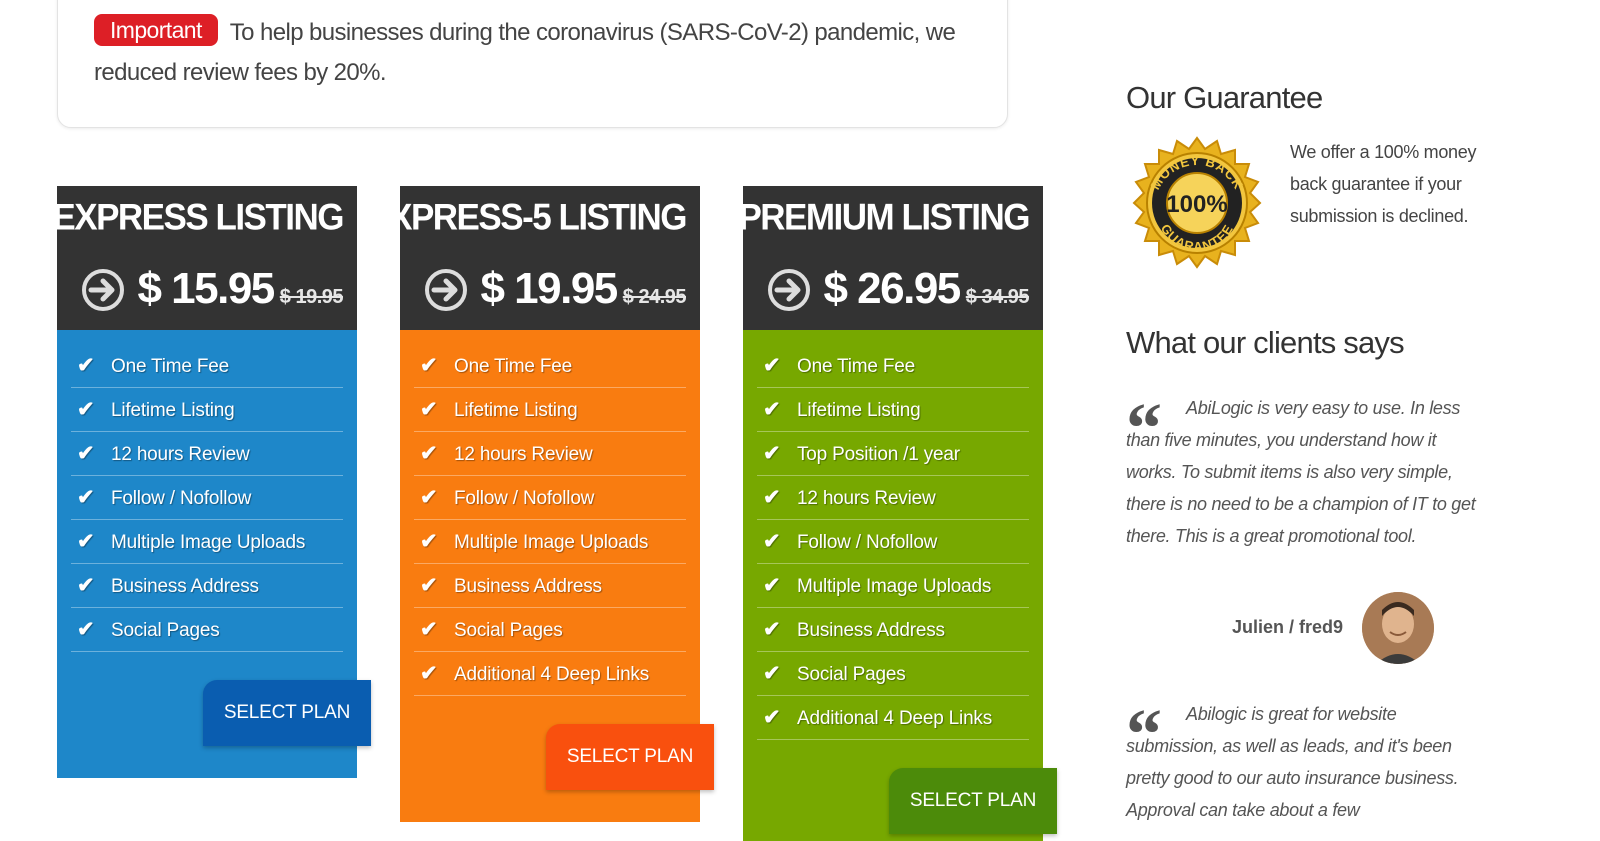 The image size is (1600, 841). Describe the element at coordinates (890, 258) in the screenshot. I see `plan-header: PREMIUM LISTING $ 26.95 $ 34.95` at that location.